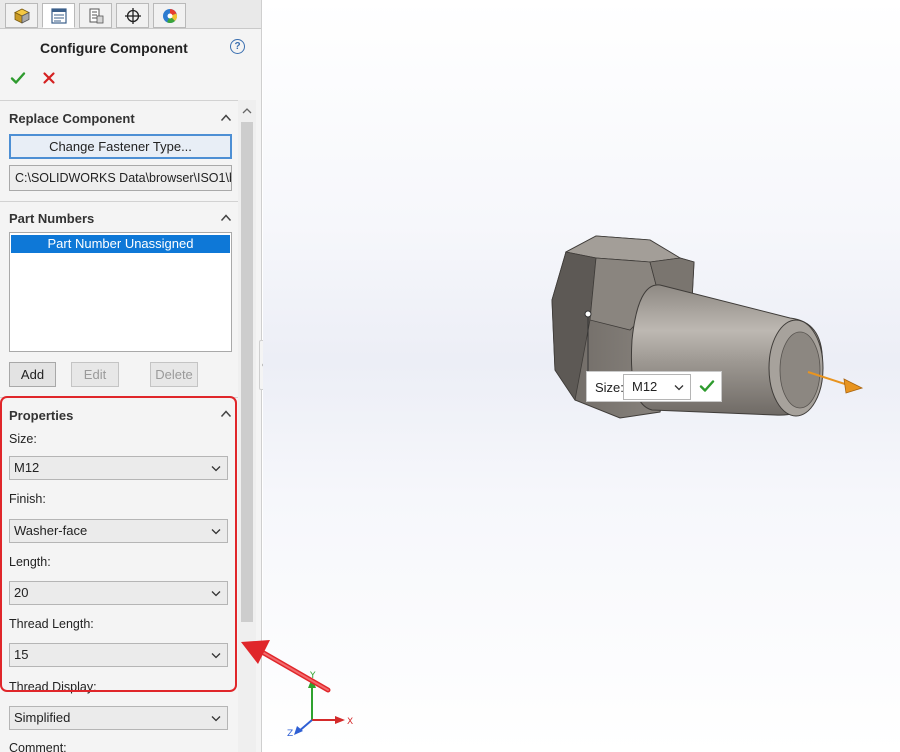  What do you see at coordinates (118, 544) in the screenshot?
I see `properties-highlight-box` at bounding box center [118, 544].